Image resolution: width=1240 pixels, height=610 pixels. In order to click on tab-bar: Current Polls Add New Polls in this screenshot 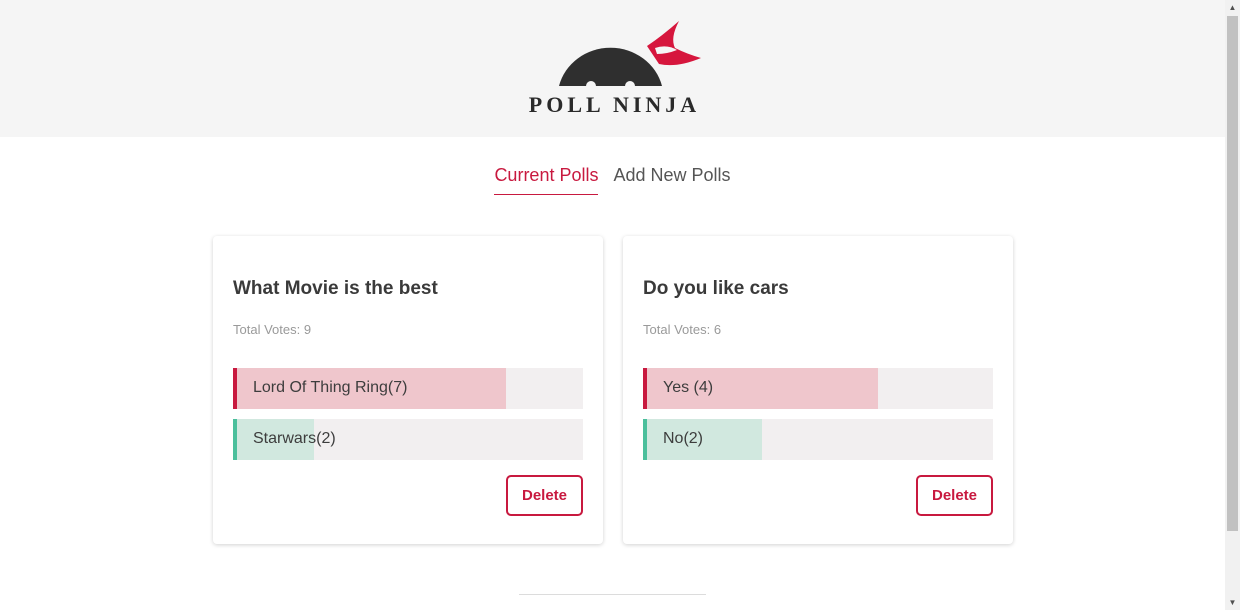, I will do `click(612, 179)`.